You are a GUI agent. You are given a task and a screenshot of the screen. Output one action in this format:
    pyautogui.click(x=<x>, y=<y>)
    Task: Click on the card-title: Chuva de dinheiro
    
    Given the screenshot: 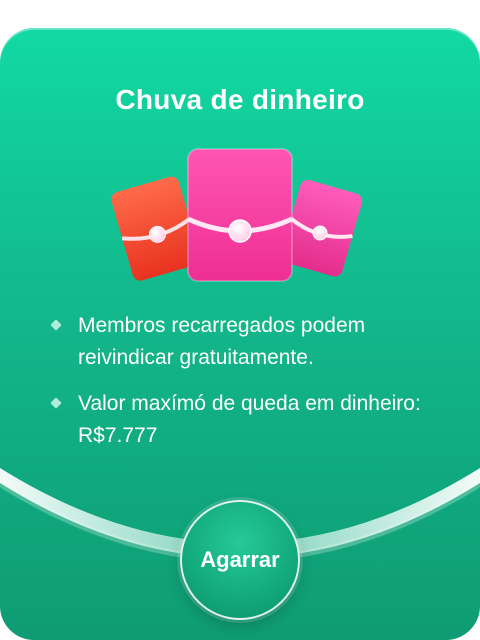 What is the action you would take?
    pyautogui.click(x=240, y=99)
    